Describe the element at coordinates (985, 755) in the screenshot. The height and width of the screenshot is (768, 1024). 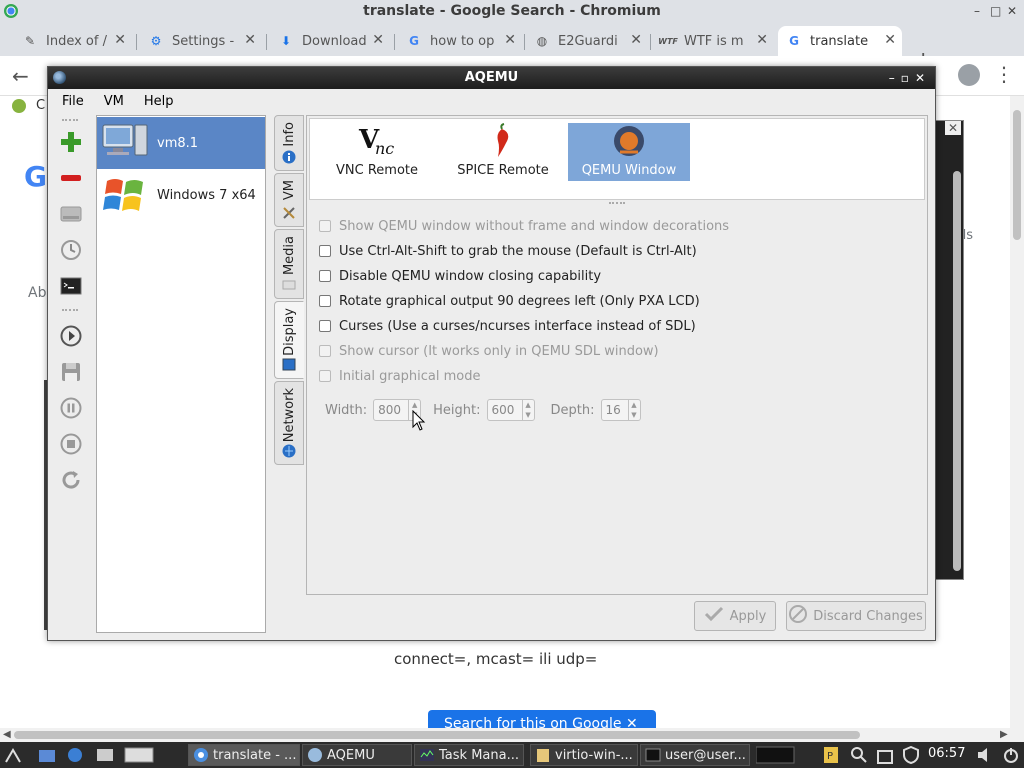
I see `volume-icon` at that location.